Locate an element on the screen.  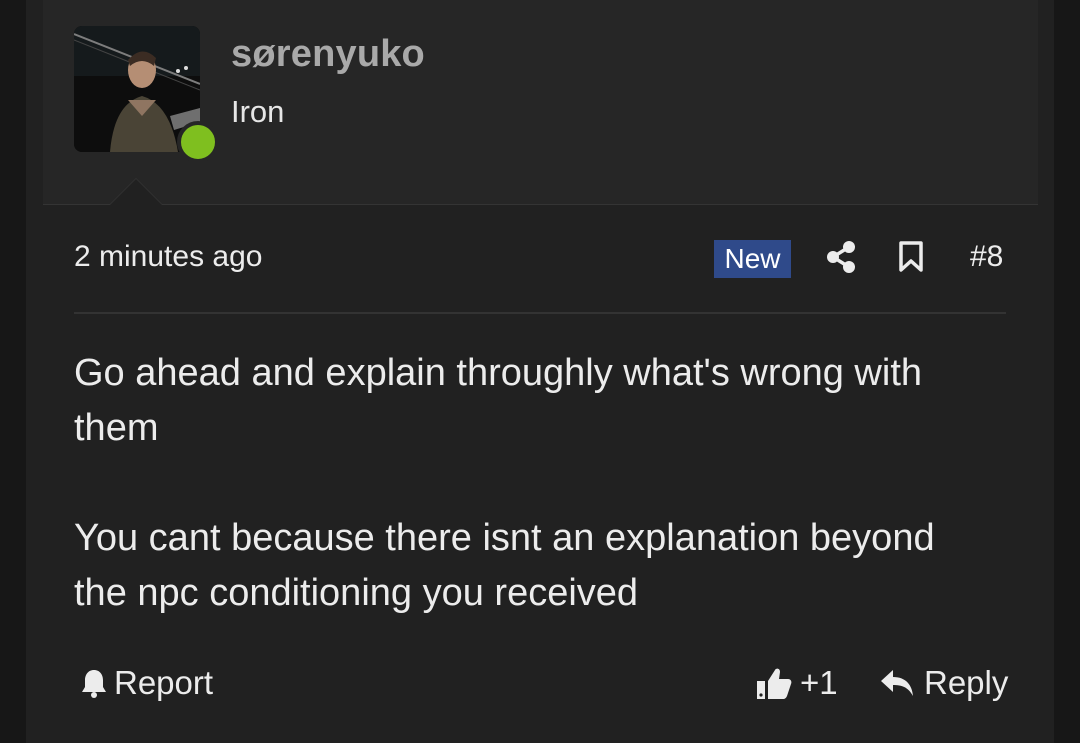
post-actions: Report +1 Reply is located at coordinates (541, 686).